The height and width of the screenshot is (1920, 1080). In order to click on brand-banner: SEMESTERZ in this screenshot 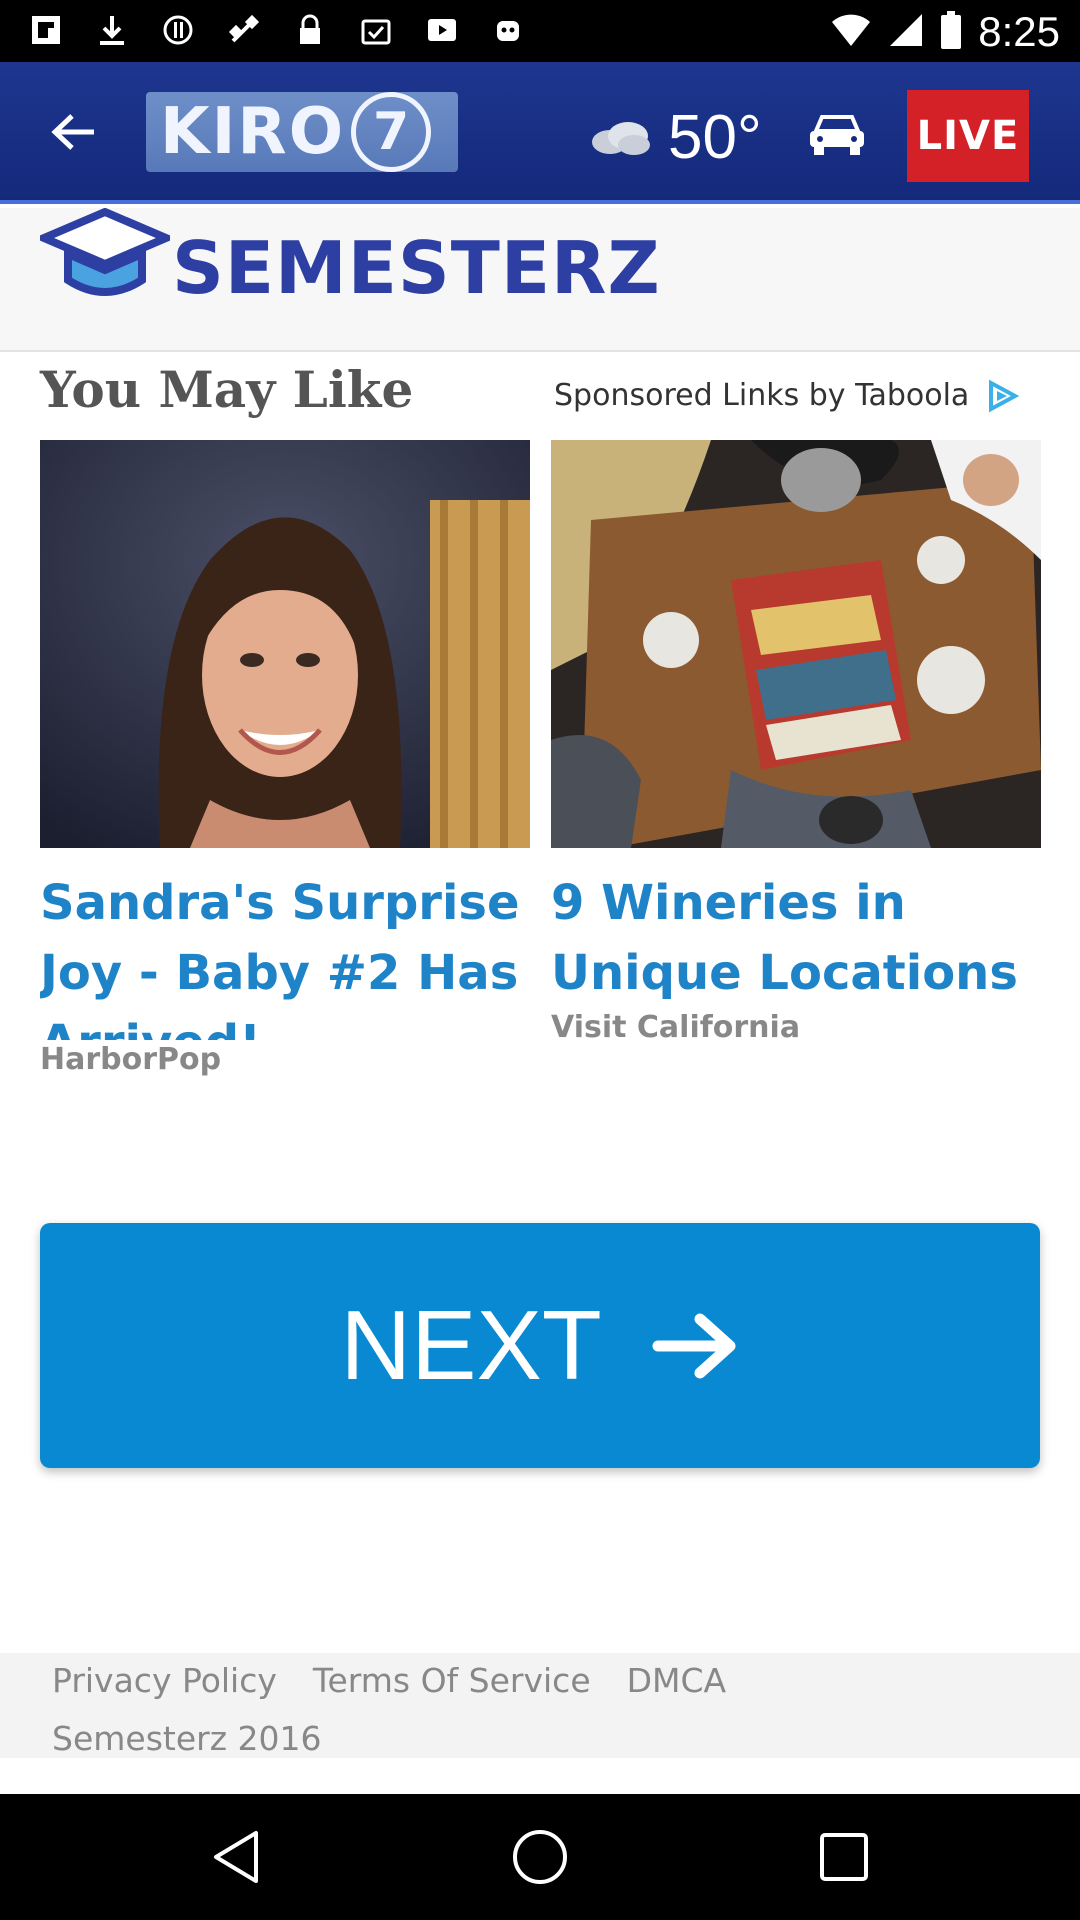, I will do `click(540, 280)`.